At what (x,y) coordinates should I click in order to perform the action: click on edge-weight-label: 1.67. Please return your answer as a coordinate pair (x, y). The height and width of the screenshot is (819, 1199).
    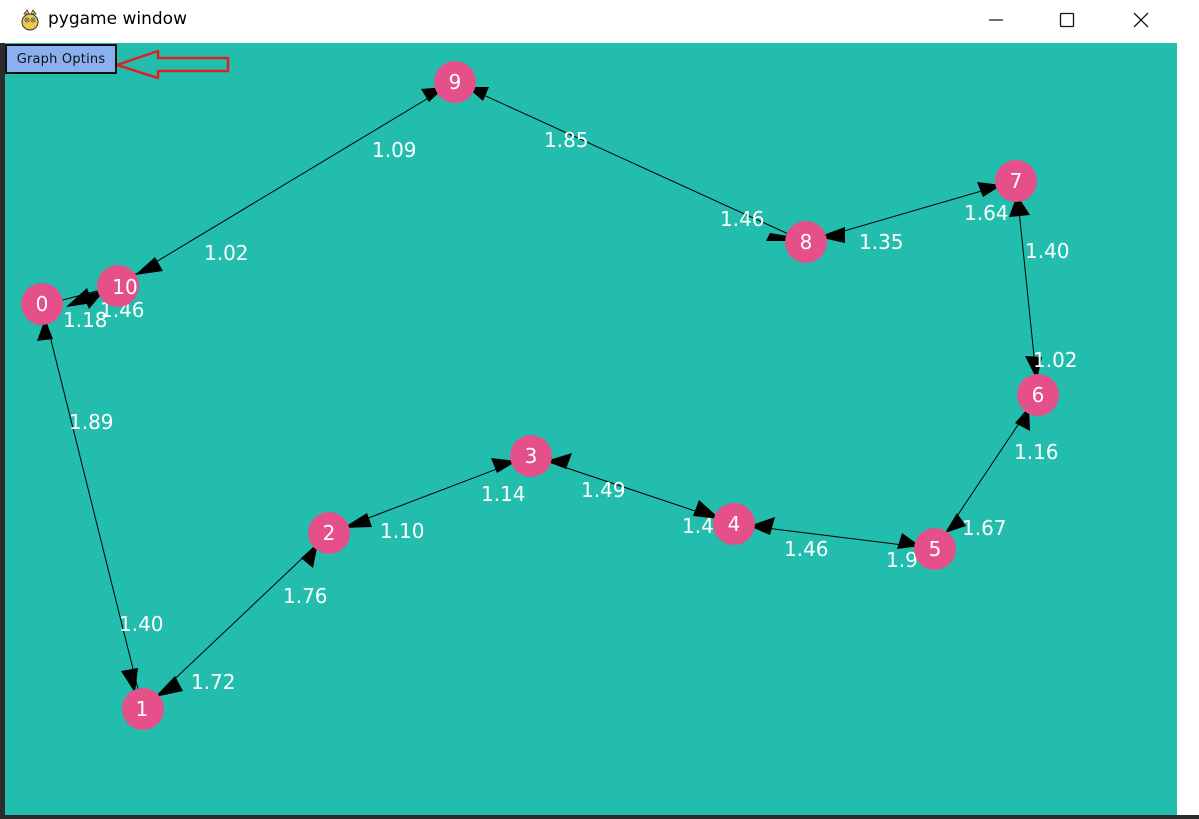
    Looking at the image, I should click on (984, 528).